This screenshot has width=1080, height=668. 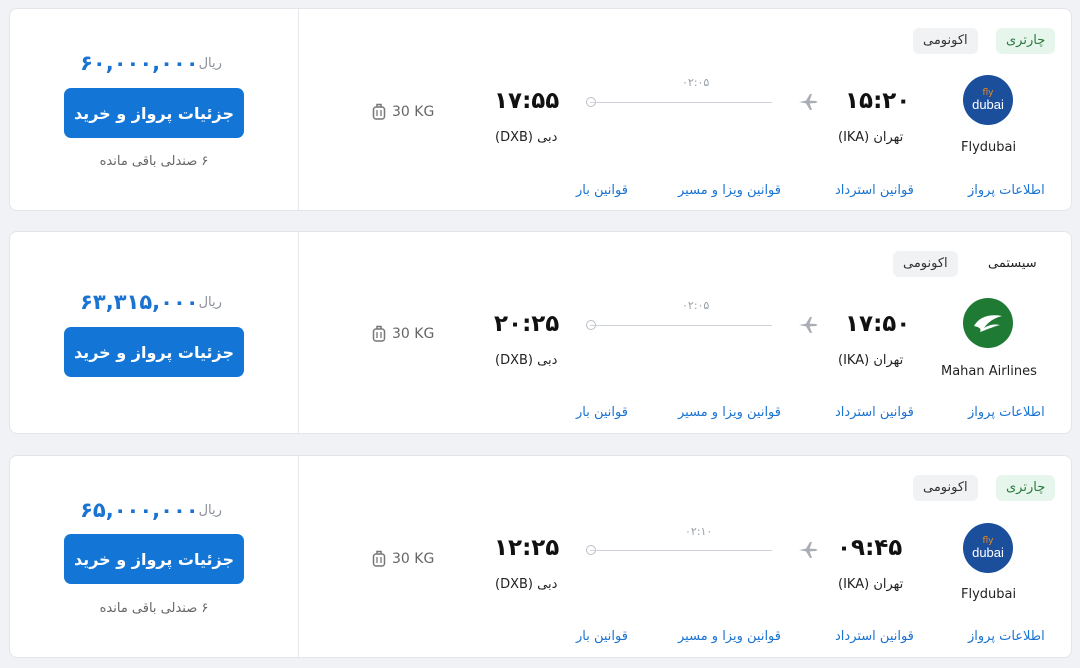 What do you see at coordinates (527, 548) in the screenshot?
I see `arrival-time: ۱۲:۲۵` at bounding box center [527, 548].